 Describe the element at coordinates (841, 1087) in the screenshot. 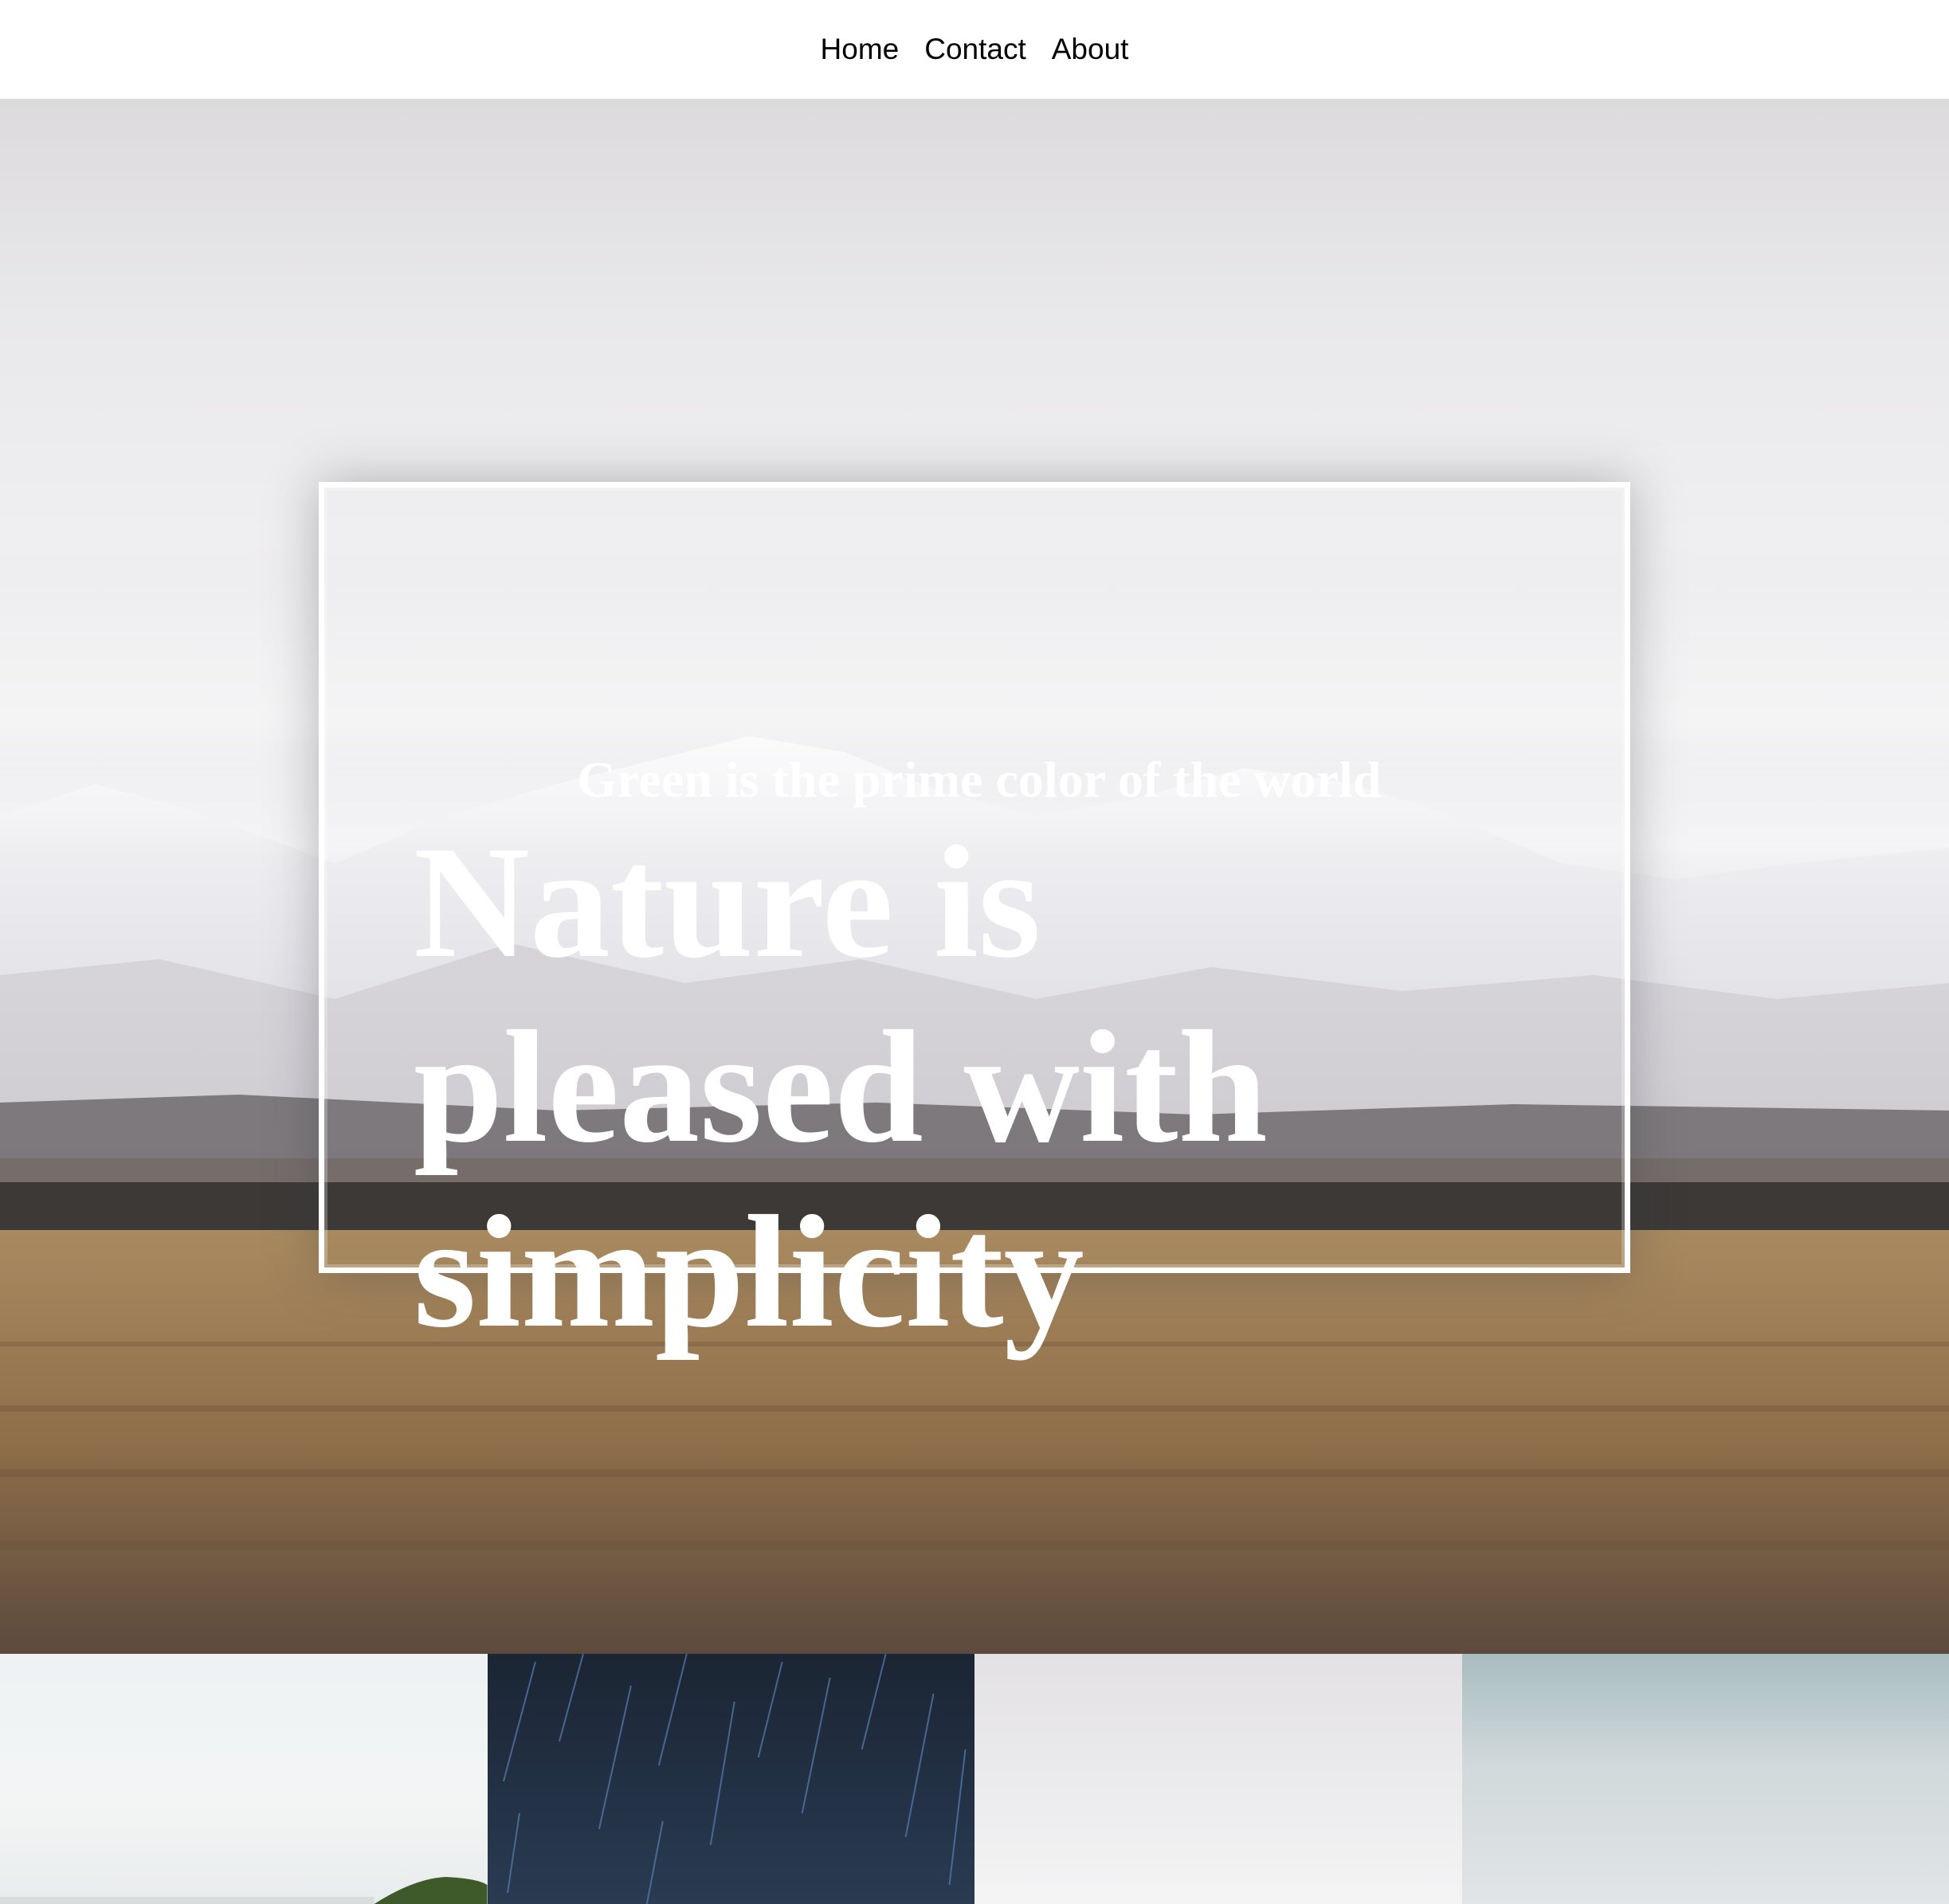

I see `hero-title: Nature is pleased with simplicity` at that location.